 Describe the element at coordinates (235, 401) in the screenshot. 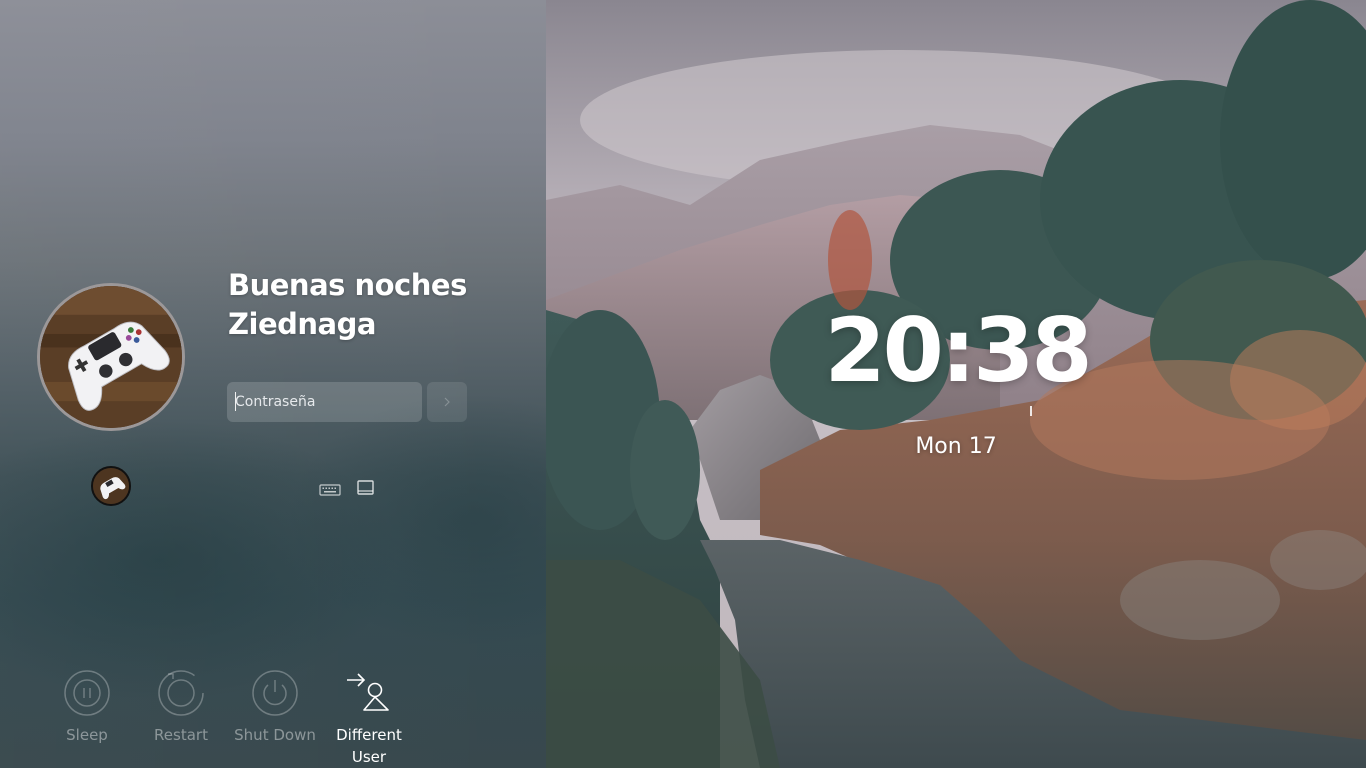

I see `text-cursor` at that location.